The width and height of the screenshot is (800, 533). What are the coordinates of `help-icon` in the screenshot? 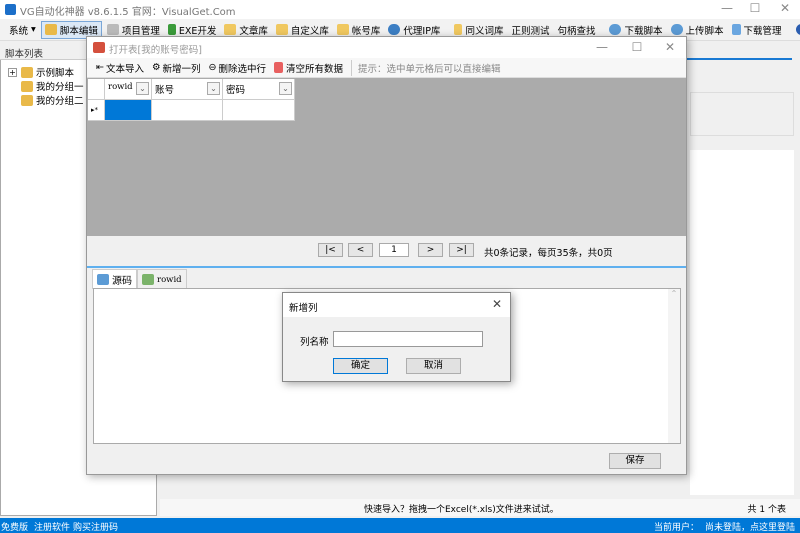 It's located at (797, 29).